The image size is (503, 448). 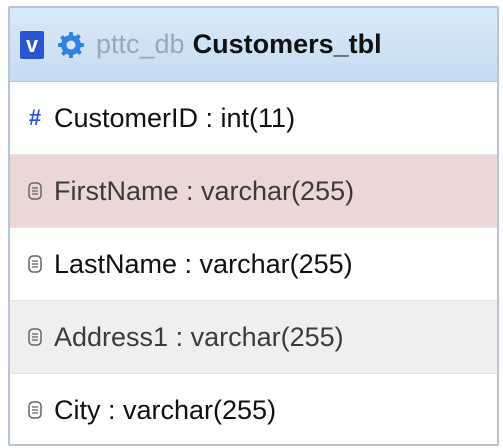 What do you see at coordinates (203, 263) in the screenshot?
I see `column-label: LastName : varchar(255)` at bounding box center [203, 263].